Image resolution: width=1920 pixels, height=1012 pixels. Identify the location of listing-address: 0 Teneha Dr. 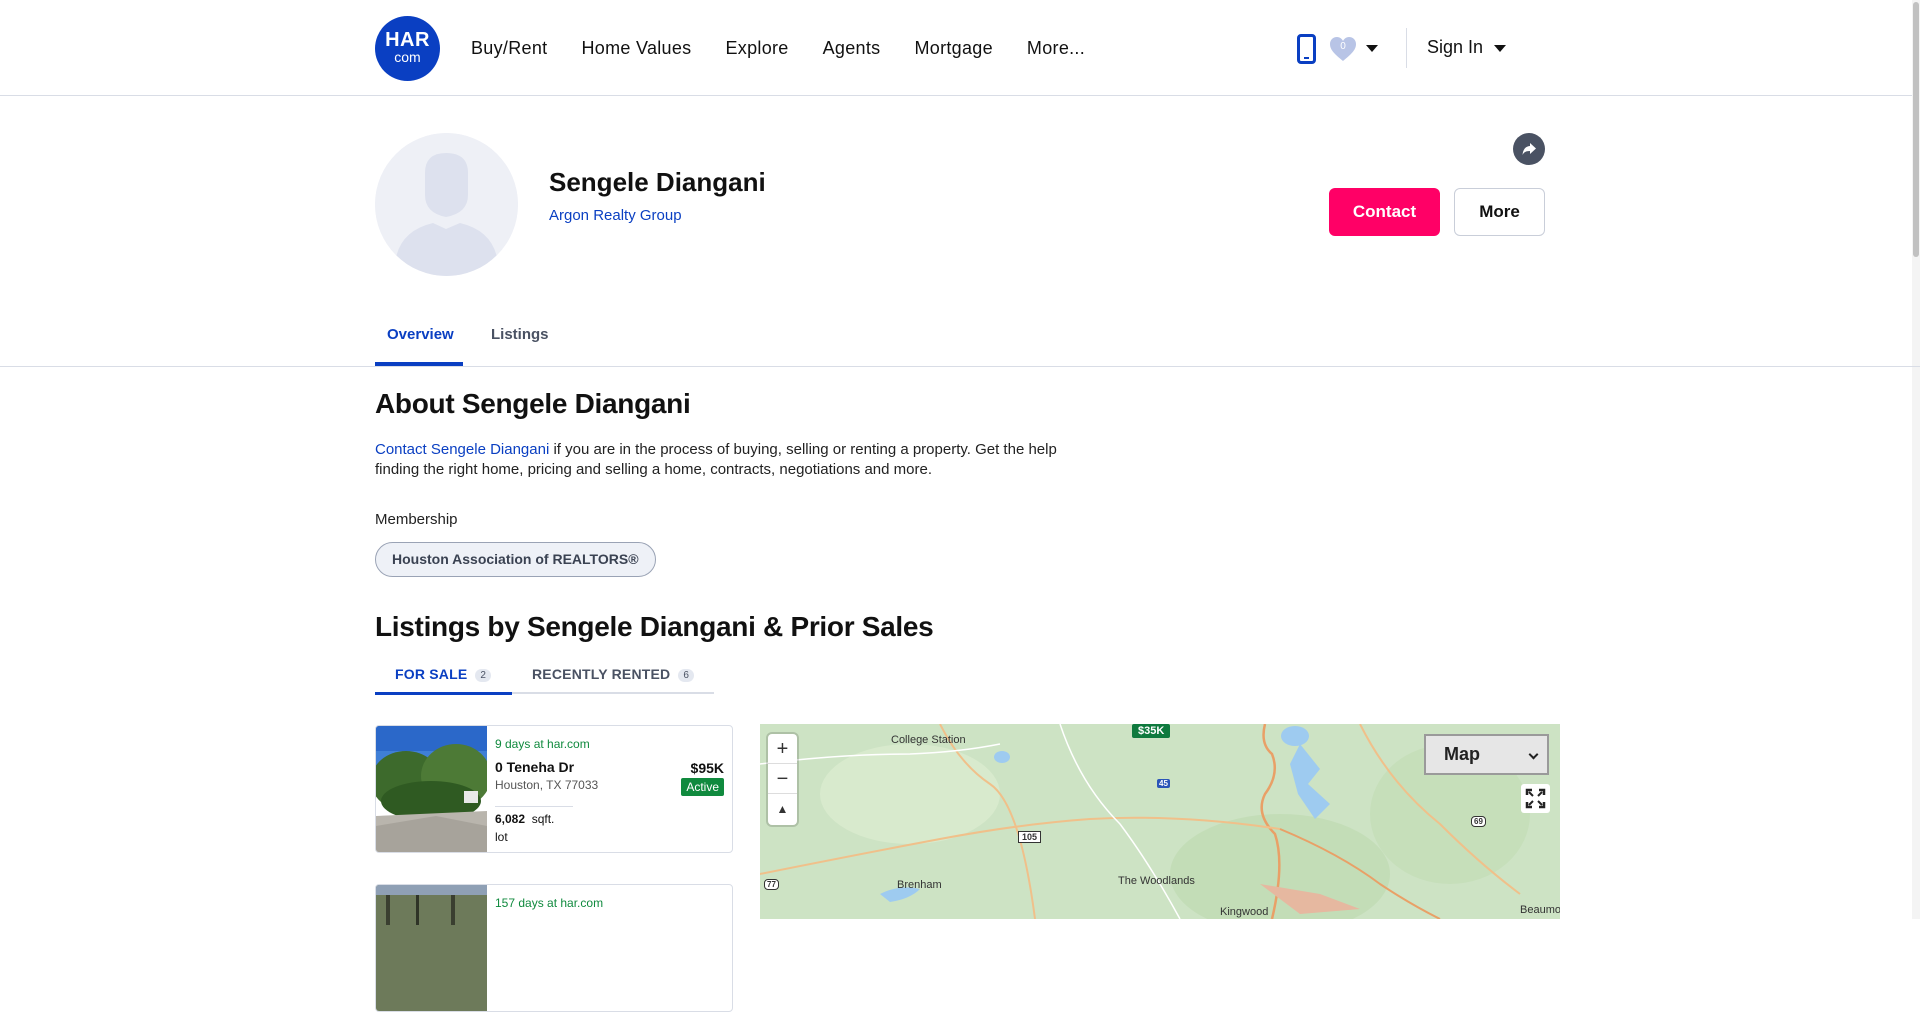
(534, 767).